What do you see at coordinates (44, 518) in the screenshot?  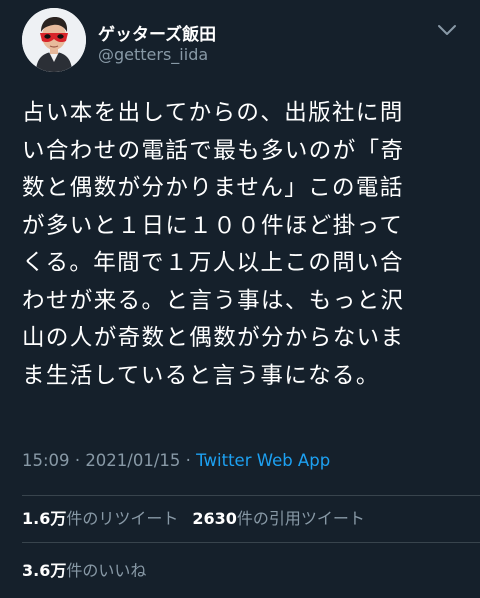 I see `retweets-count: 1.6万` at bounding box center [44, 518].